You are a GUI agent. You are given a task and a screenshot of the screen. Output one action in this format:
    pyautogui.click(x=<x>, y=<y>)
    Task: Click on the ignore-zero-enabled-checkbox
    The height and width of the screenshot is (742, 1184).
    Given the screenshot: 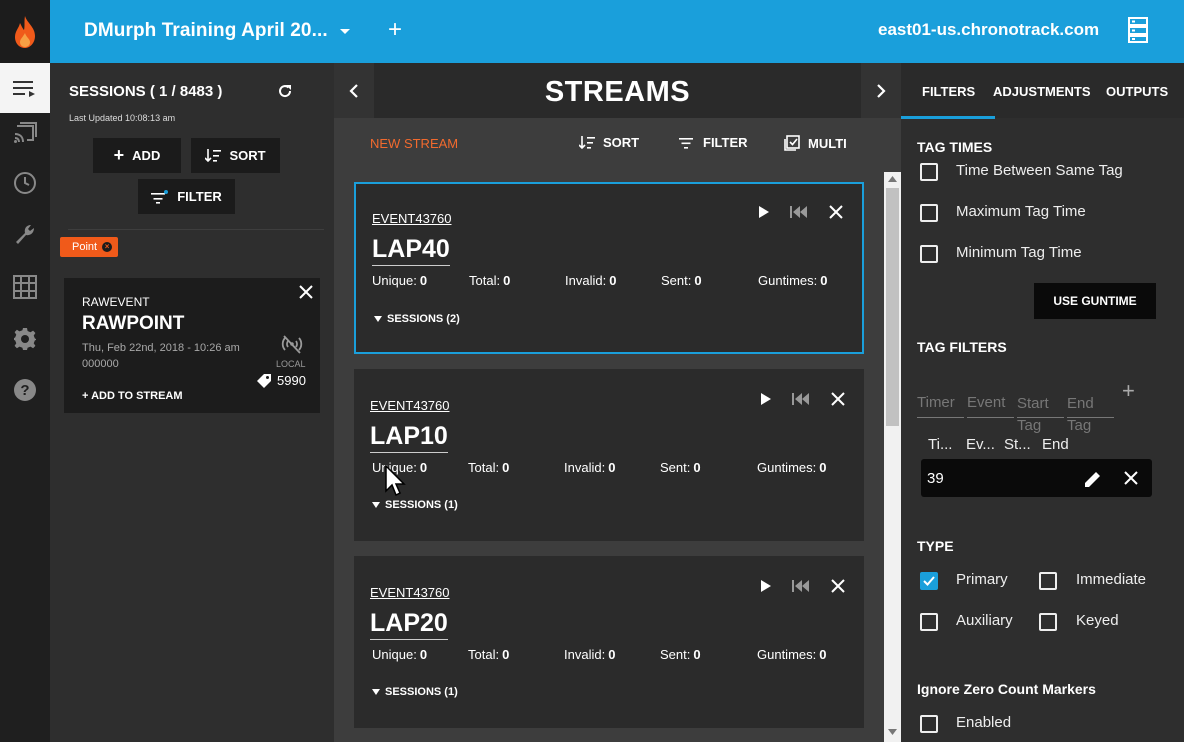 What is the action you would take?
    pyautogui.click(x=929, y=724)
    